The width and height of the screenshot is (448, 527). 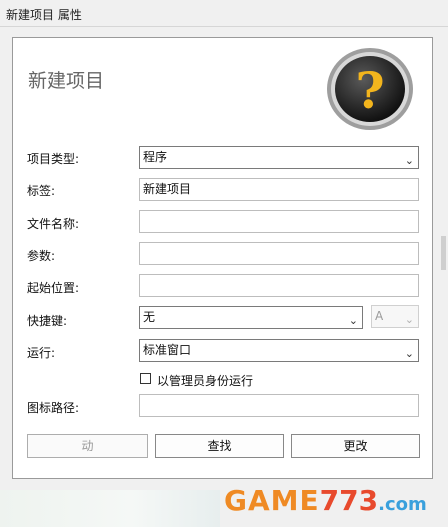 What do you see at coordinates (44, 15) in the screenshot?
I see `window-title: 新建项目 属性` at bounding box center [44, 15].